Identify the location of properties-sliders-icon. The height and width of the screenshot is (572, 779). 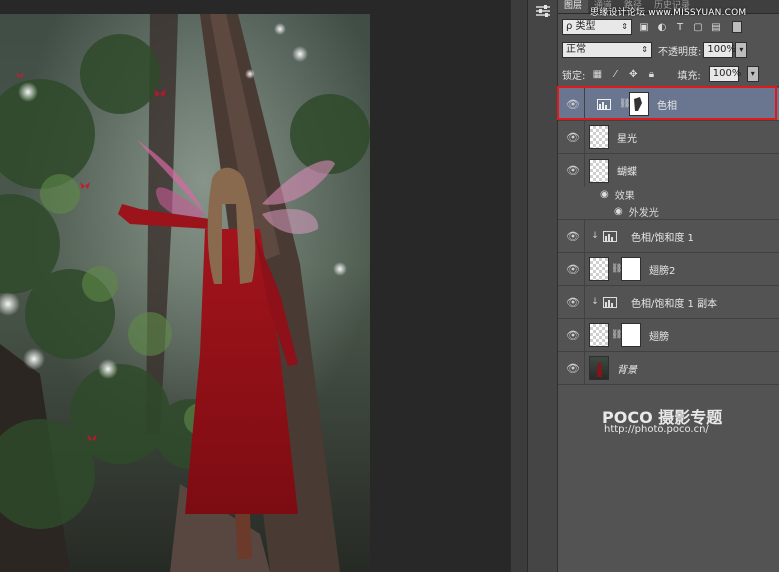
(543, 11).